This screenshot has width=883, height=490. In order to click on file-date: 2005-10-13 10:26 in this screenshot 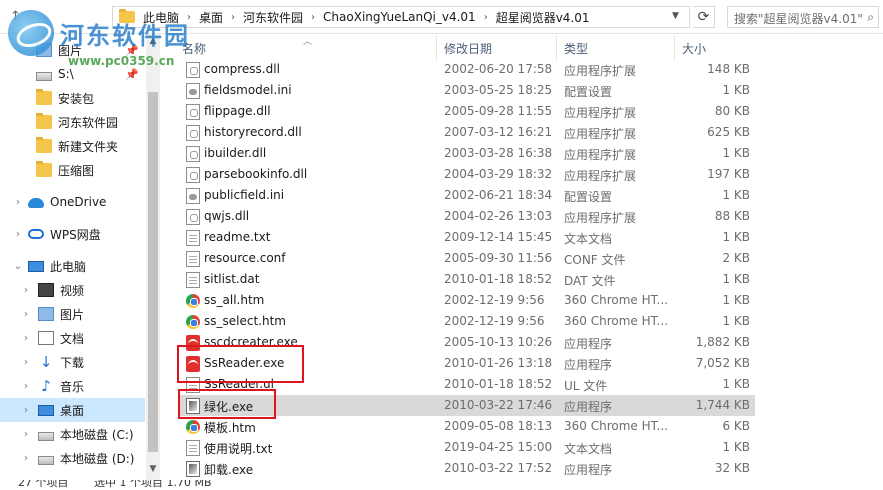, I will do `click(498, 342)`.